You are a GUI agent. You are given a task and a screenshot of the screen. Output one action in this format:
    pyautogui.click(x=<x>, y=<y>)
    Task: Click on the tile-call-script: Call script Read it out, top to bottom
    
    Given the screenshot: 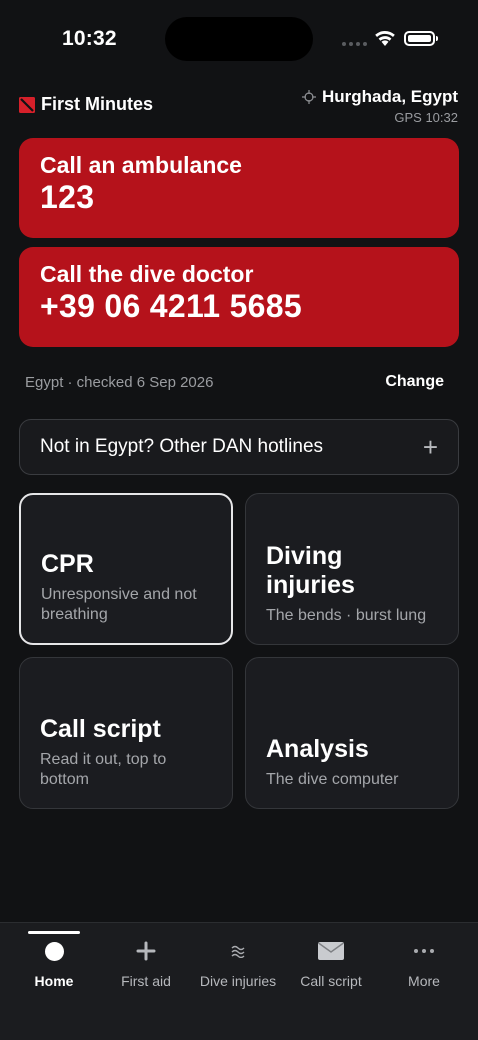 What is the action you would take?
    pyautogui.click(x=126, y=733)
    